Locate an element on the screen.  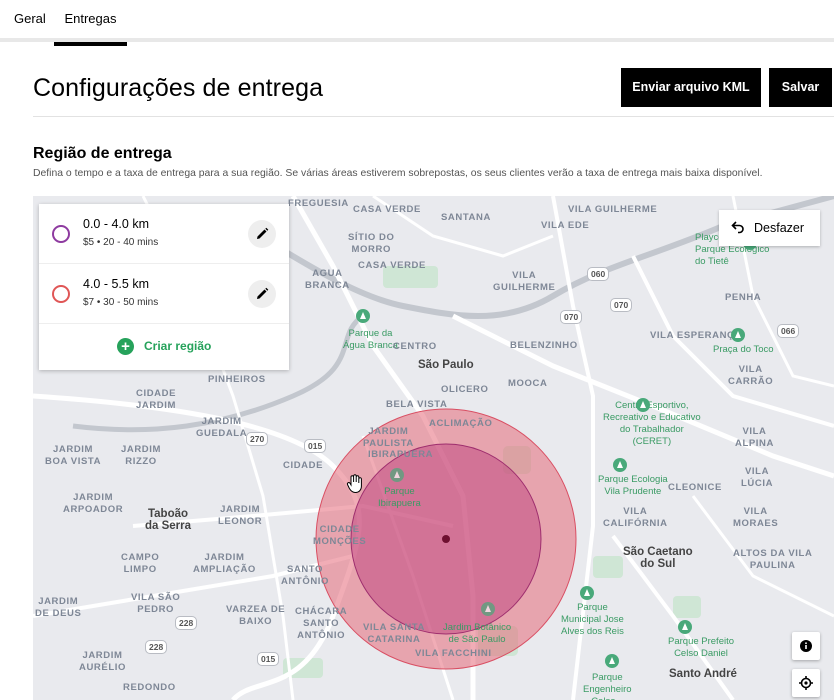
map-label: CENTRO is located at coordinates (415, 346).